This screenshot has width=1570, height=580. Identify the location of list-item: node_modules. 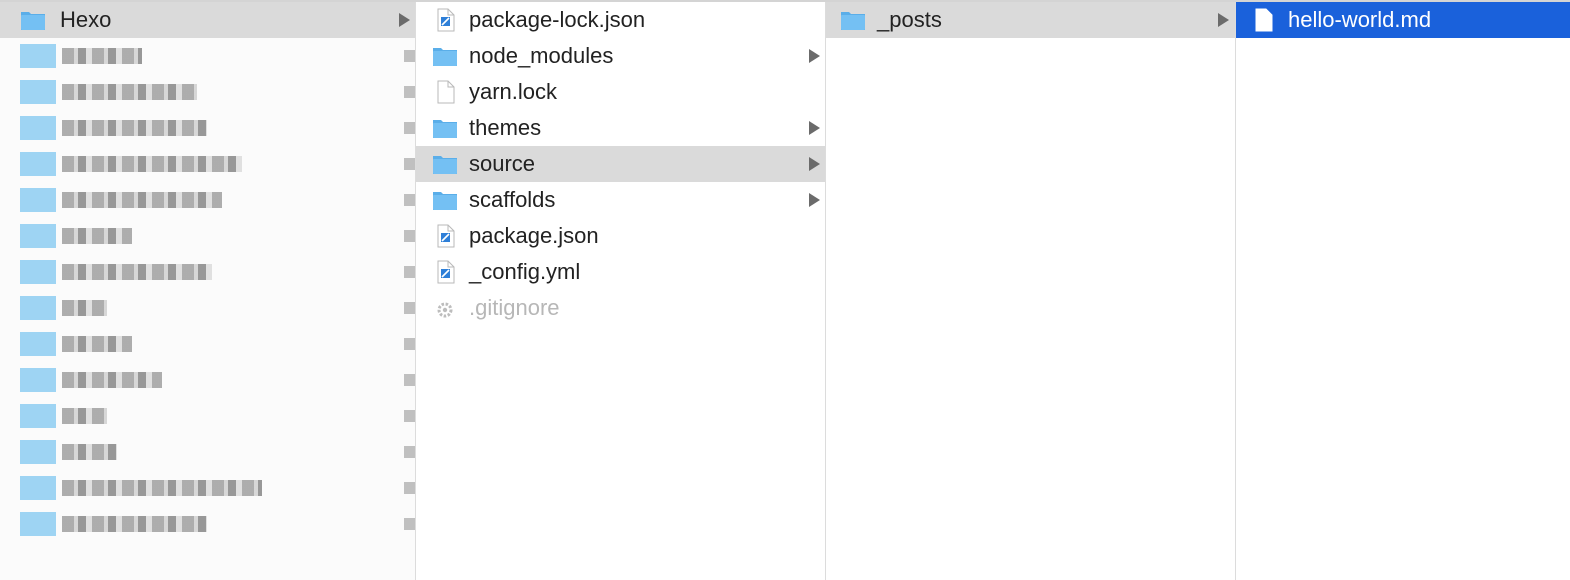
(620, 56).